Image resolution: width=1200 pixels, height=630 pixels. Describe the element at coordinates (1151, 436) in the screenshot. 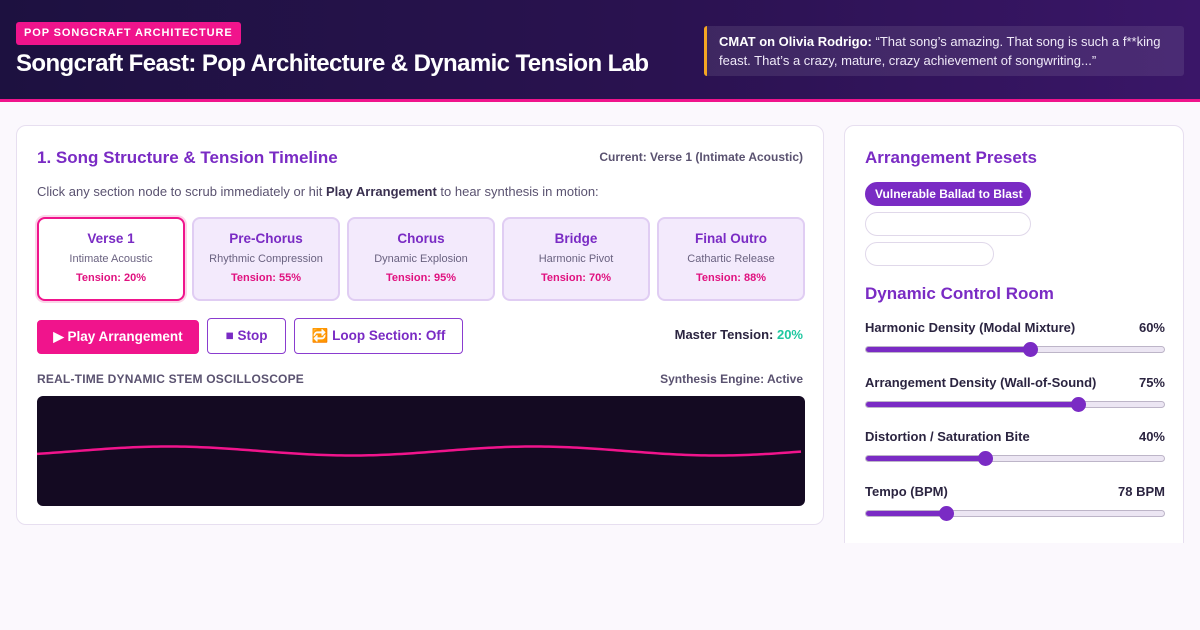

I see `slider-value: 40%` at that location.